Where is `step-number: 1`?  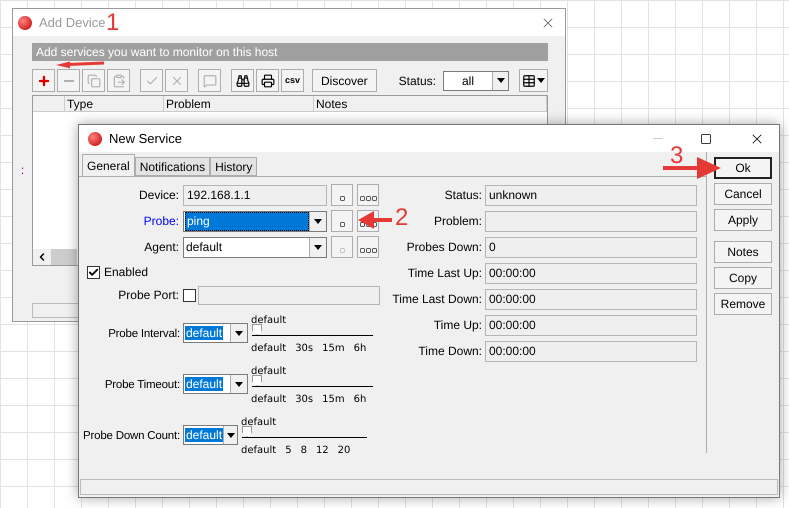 step-number: 1 is located at coordinates (113, 23).